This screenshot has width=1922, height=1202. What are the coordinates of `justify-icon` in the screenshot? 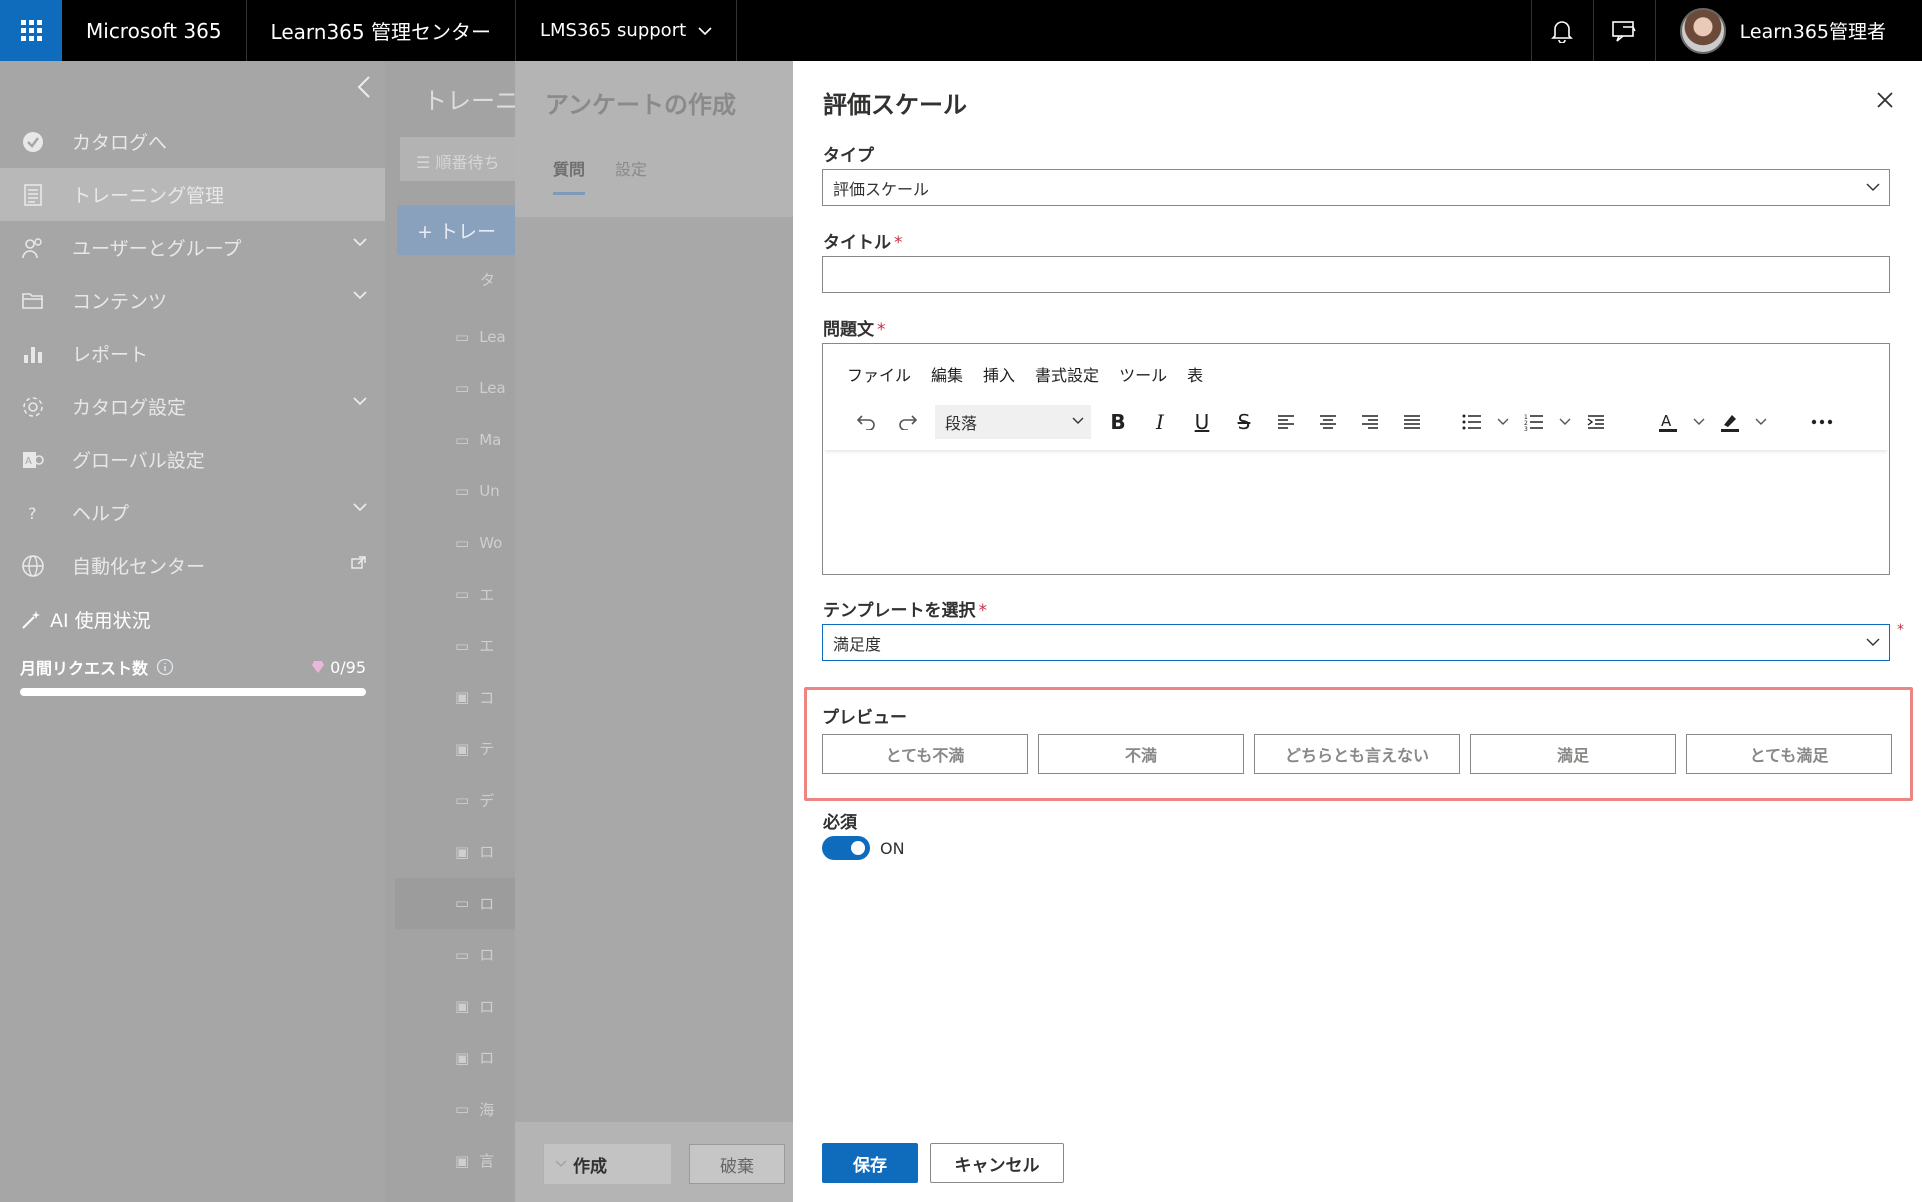 It's located at (1412, 422).